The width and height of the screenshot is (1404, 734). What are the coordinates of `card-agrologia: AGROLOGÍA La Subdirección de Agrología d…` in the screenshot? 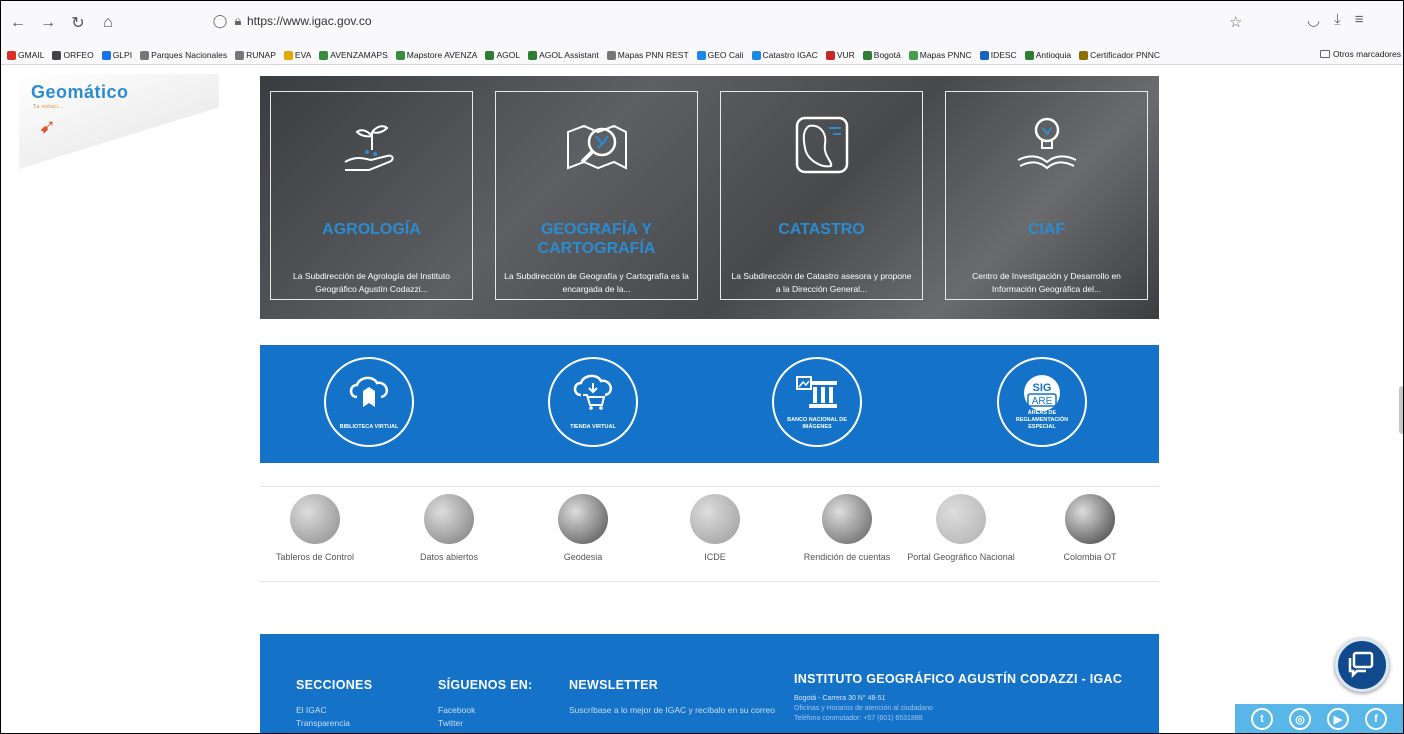 It's located at (371, 195).